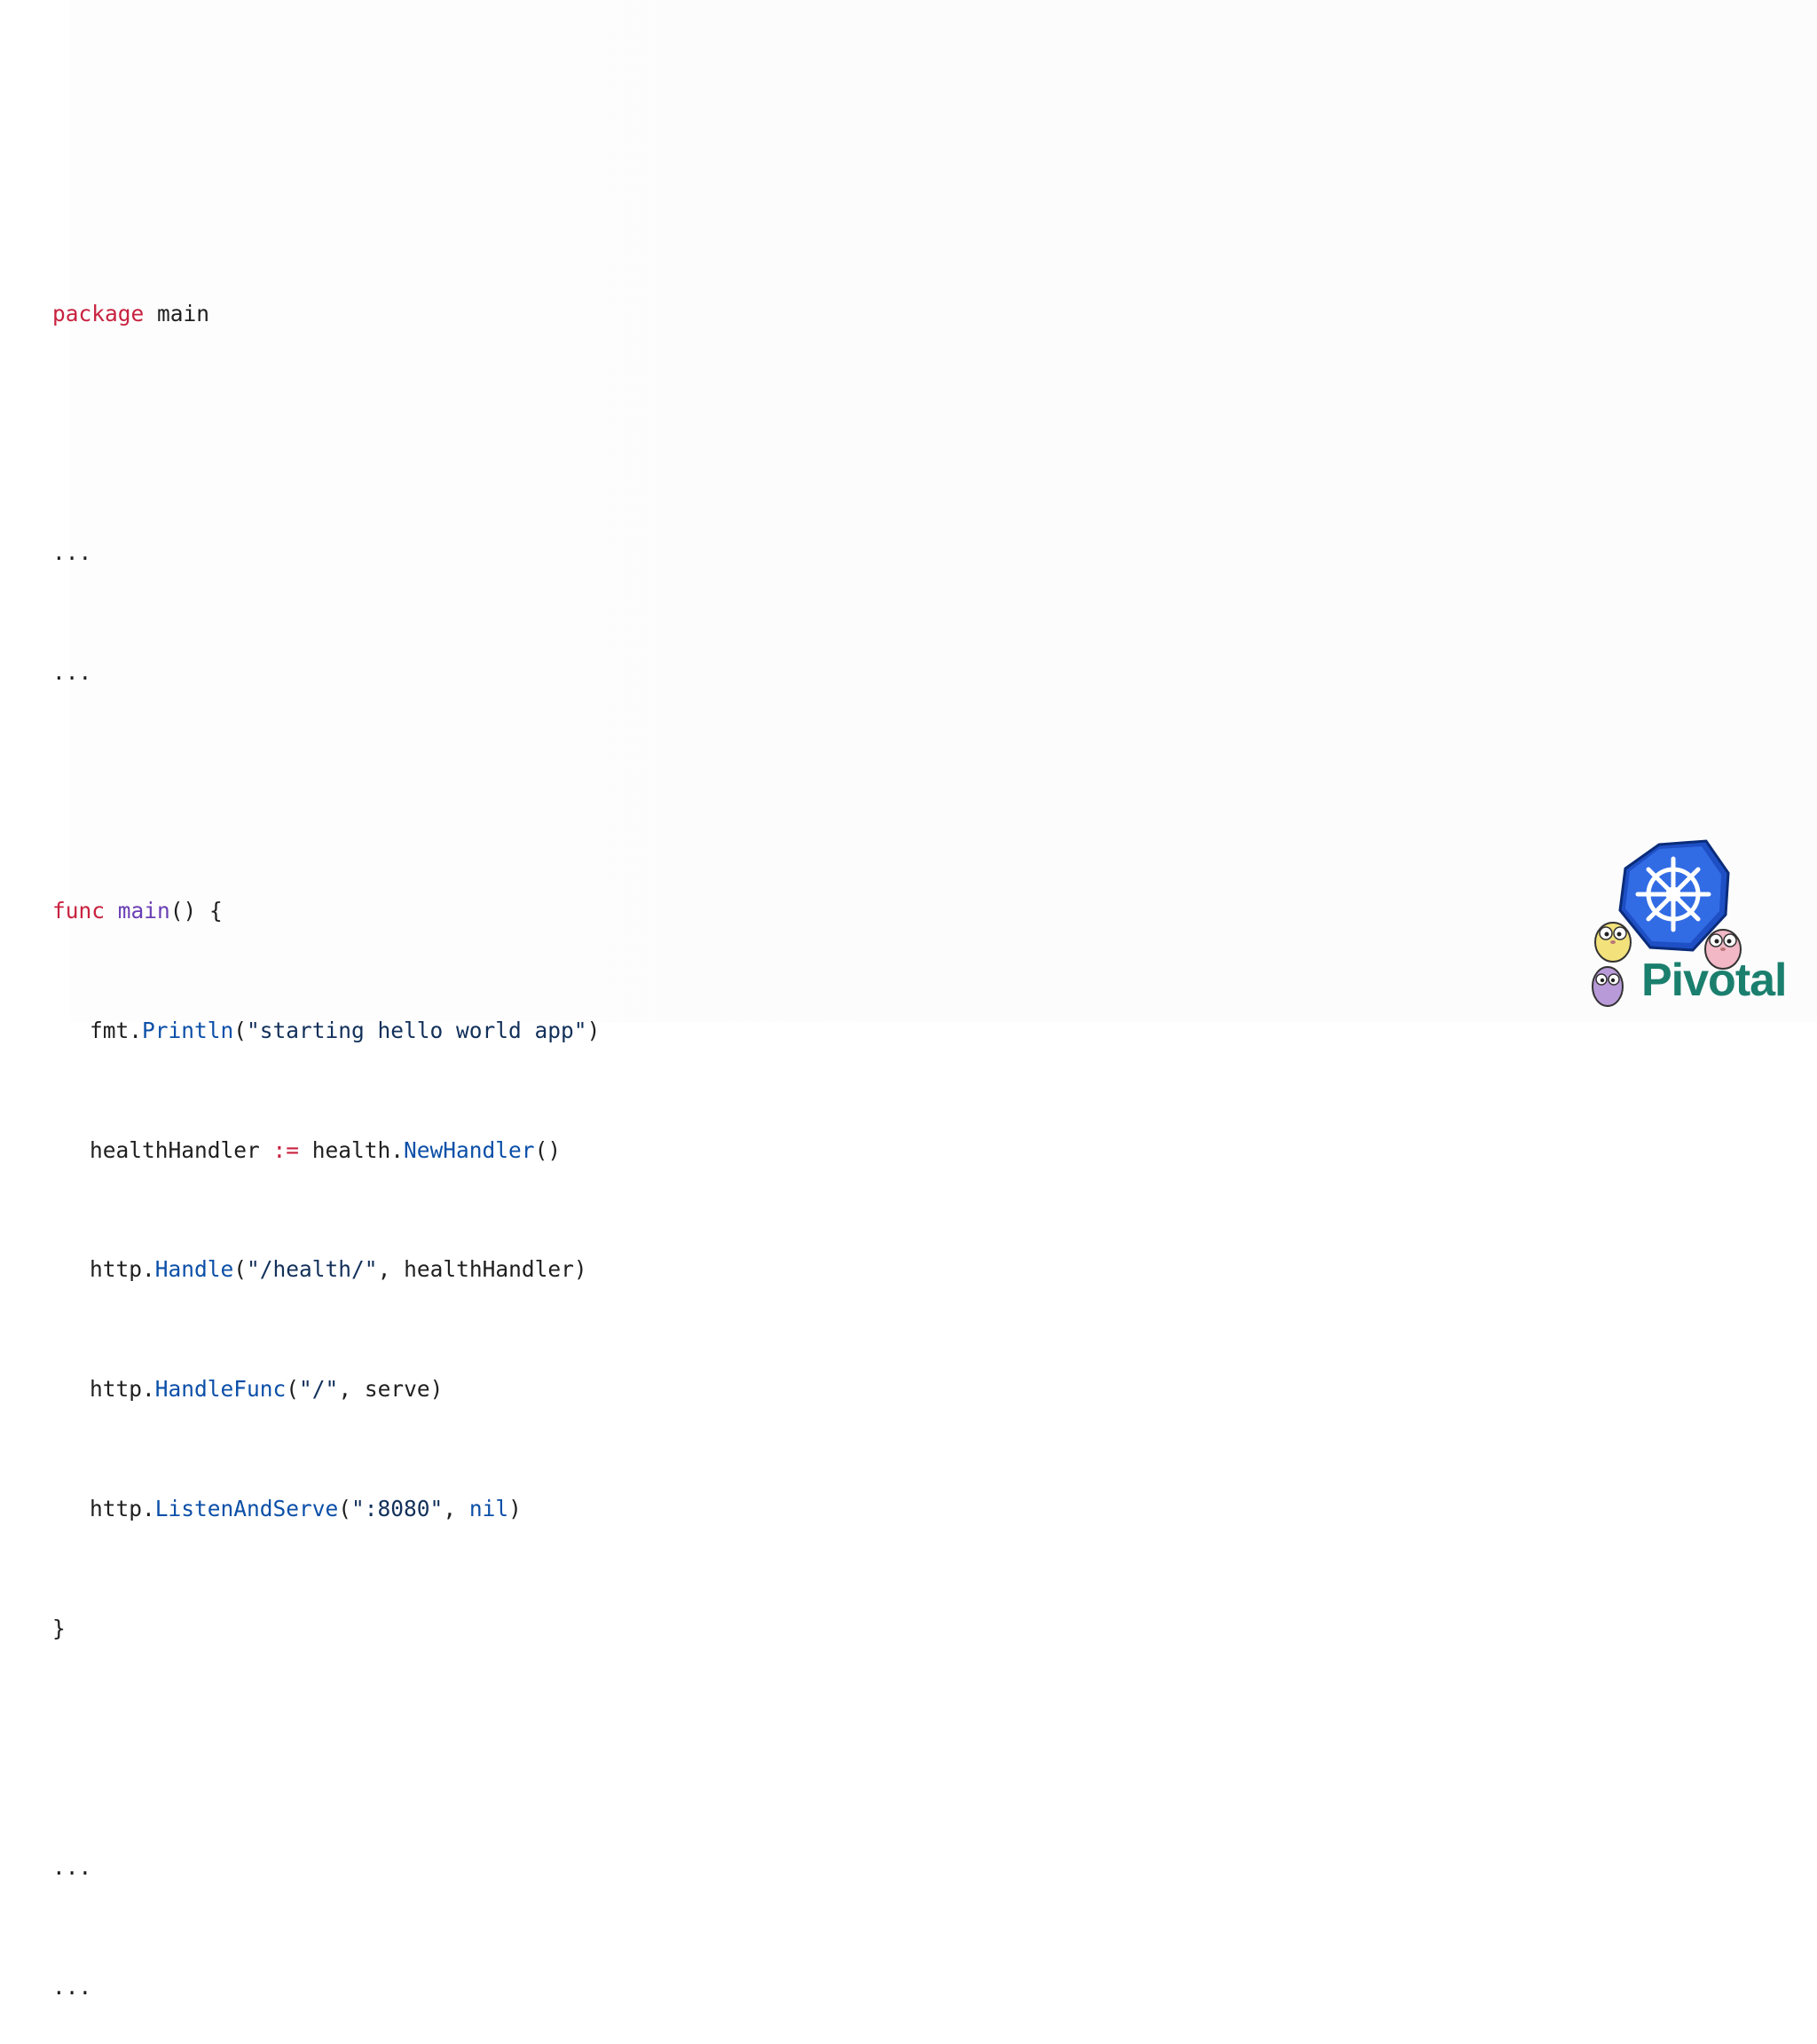 This screenshot has height=2044, width=1817. Describe the element at coordinates (391, 1389) in the screenshot. I see `code-text: , serve)` at that location.